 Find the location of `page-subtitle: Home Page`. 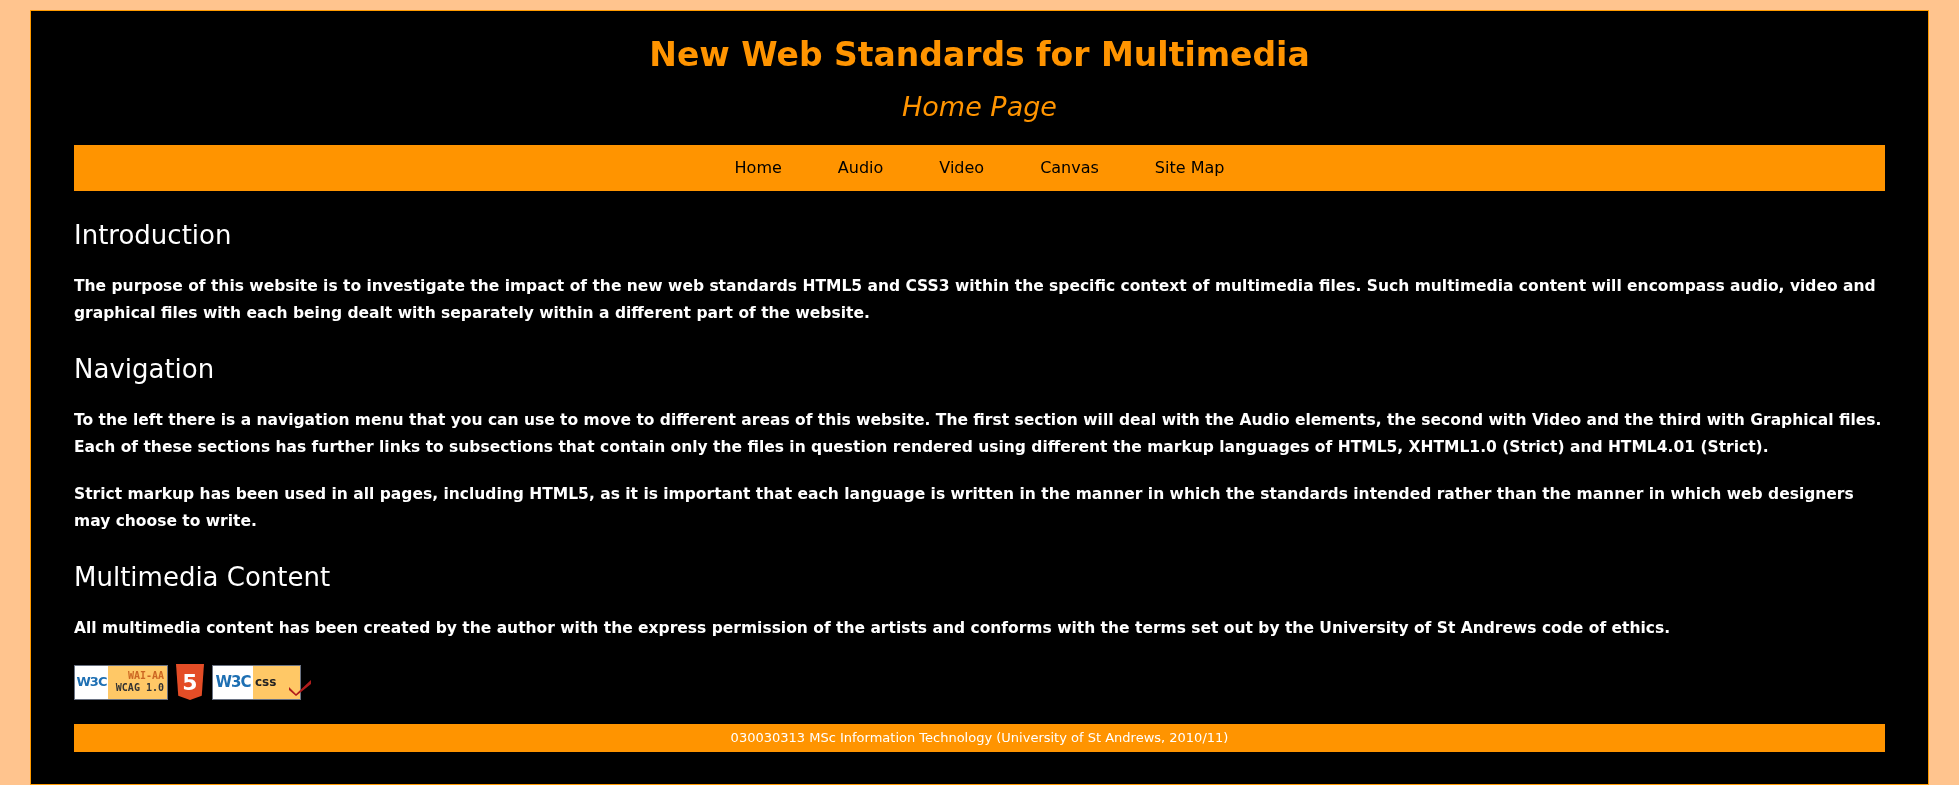

page-subtitle: Home Page is located at coordinates (979, 107).